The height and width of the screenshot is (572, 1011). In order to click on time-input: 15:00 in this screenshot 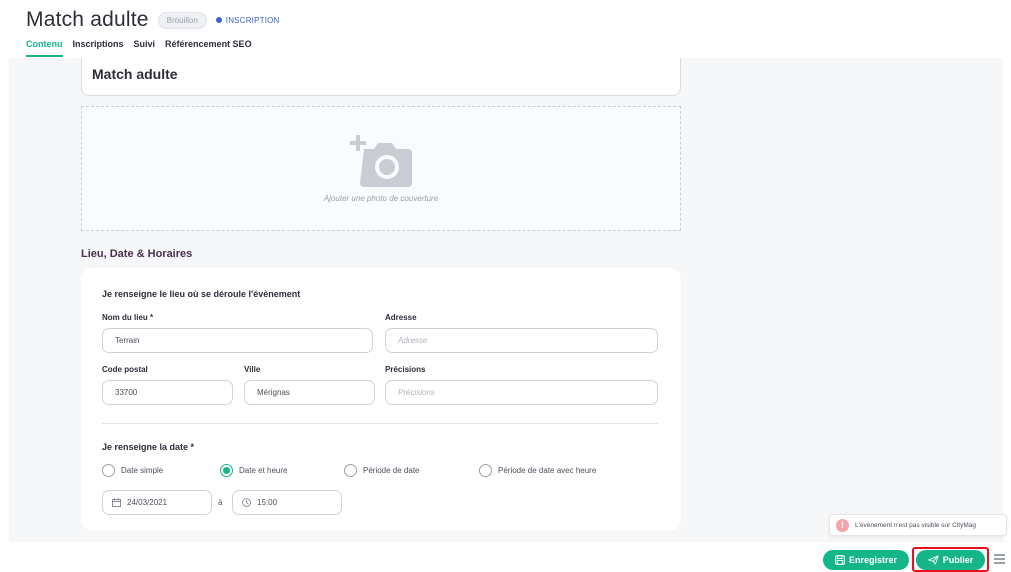, I will do `click(287, 502)`.